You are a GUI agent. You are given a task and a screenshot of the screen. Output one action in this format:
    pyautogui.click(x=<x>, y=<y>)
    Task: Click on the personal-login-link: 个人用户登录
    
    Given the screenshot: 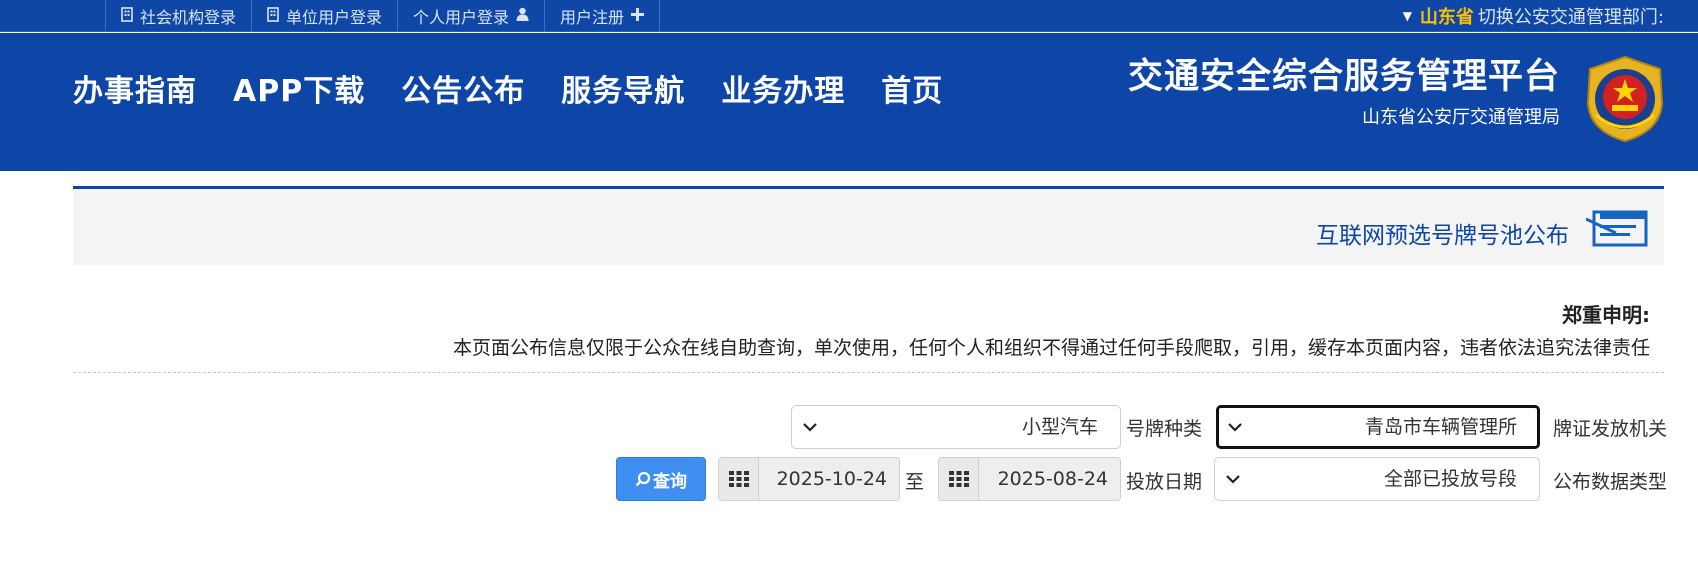 What is the action you would take?
    pyautogui.click(x=470, y=16)
    